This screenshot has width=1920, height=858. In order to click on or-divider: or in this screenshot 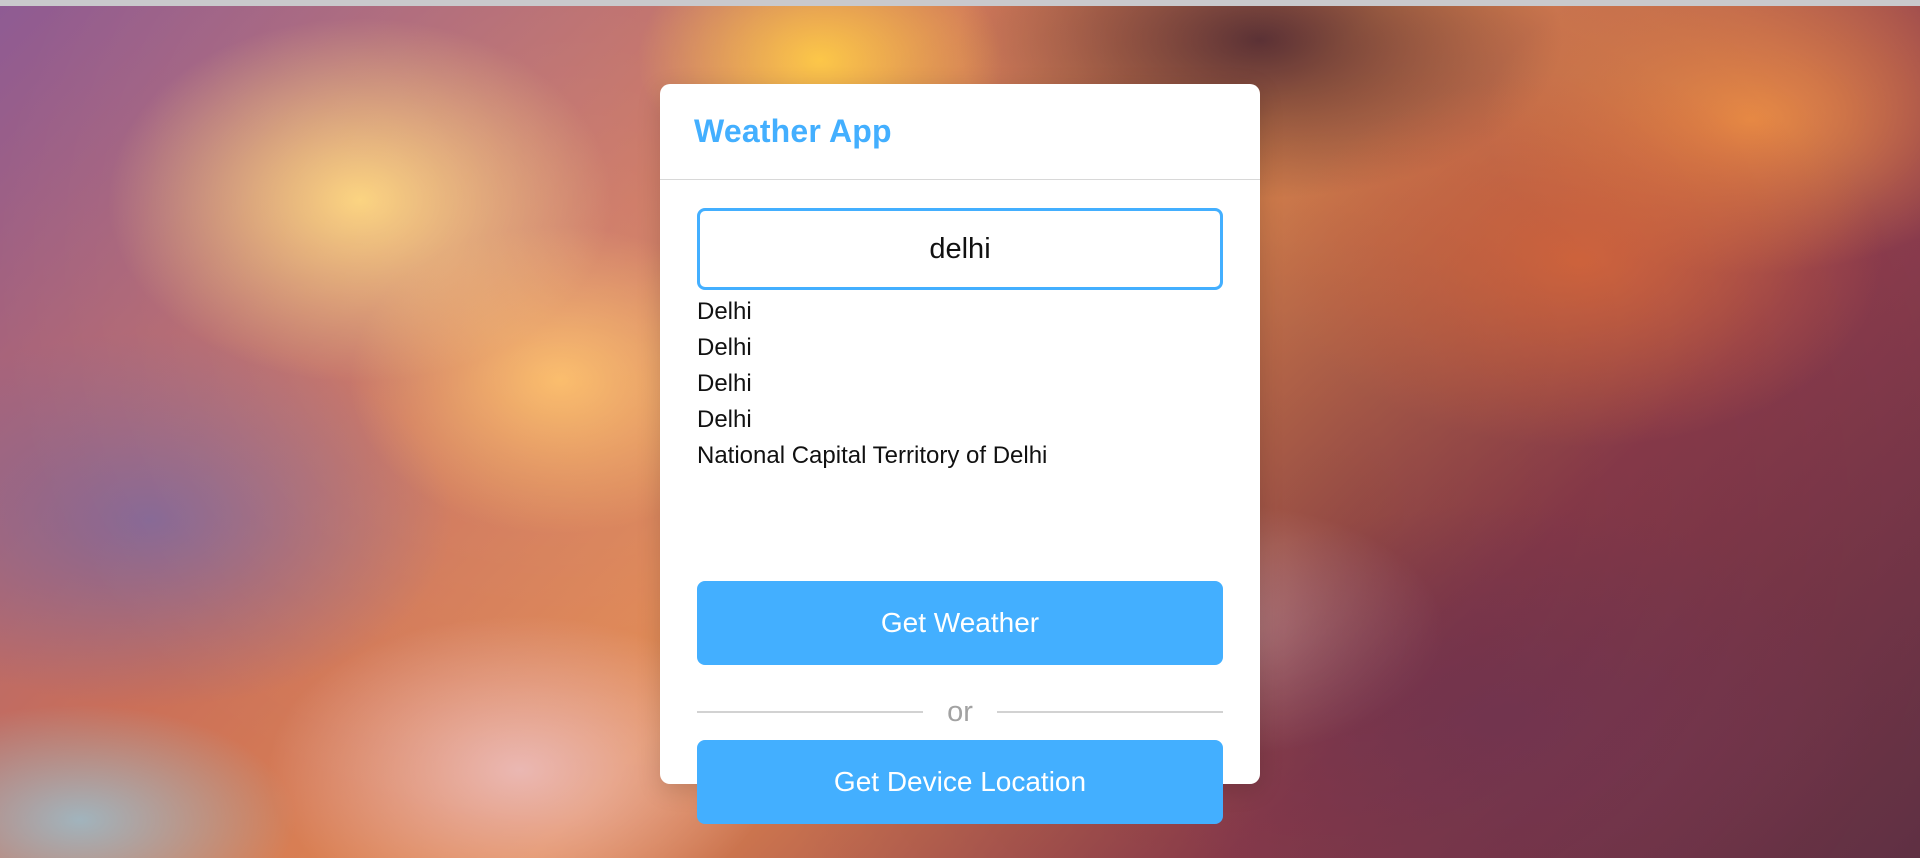, I will do `click(960, 712)`.